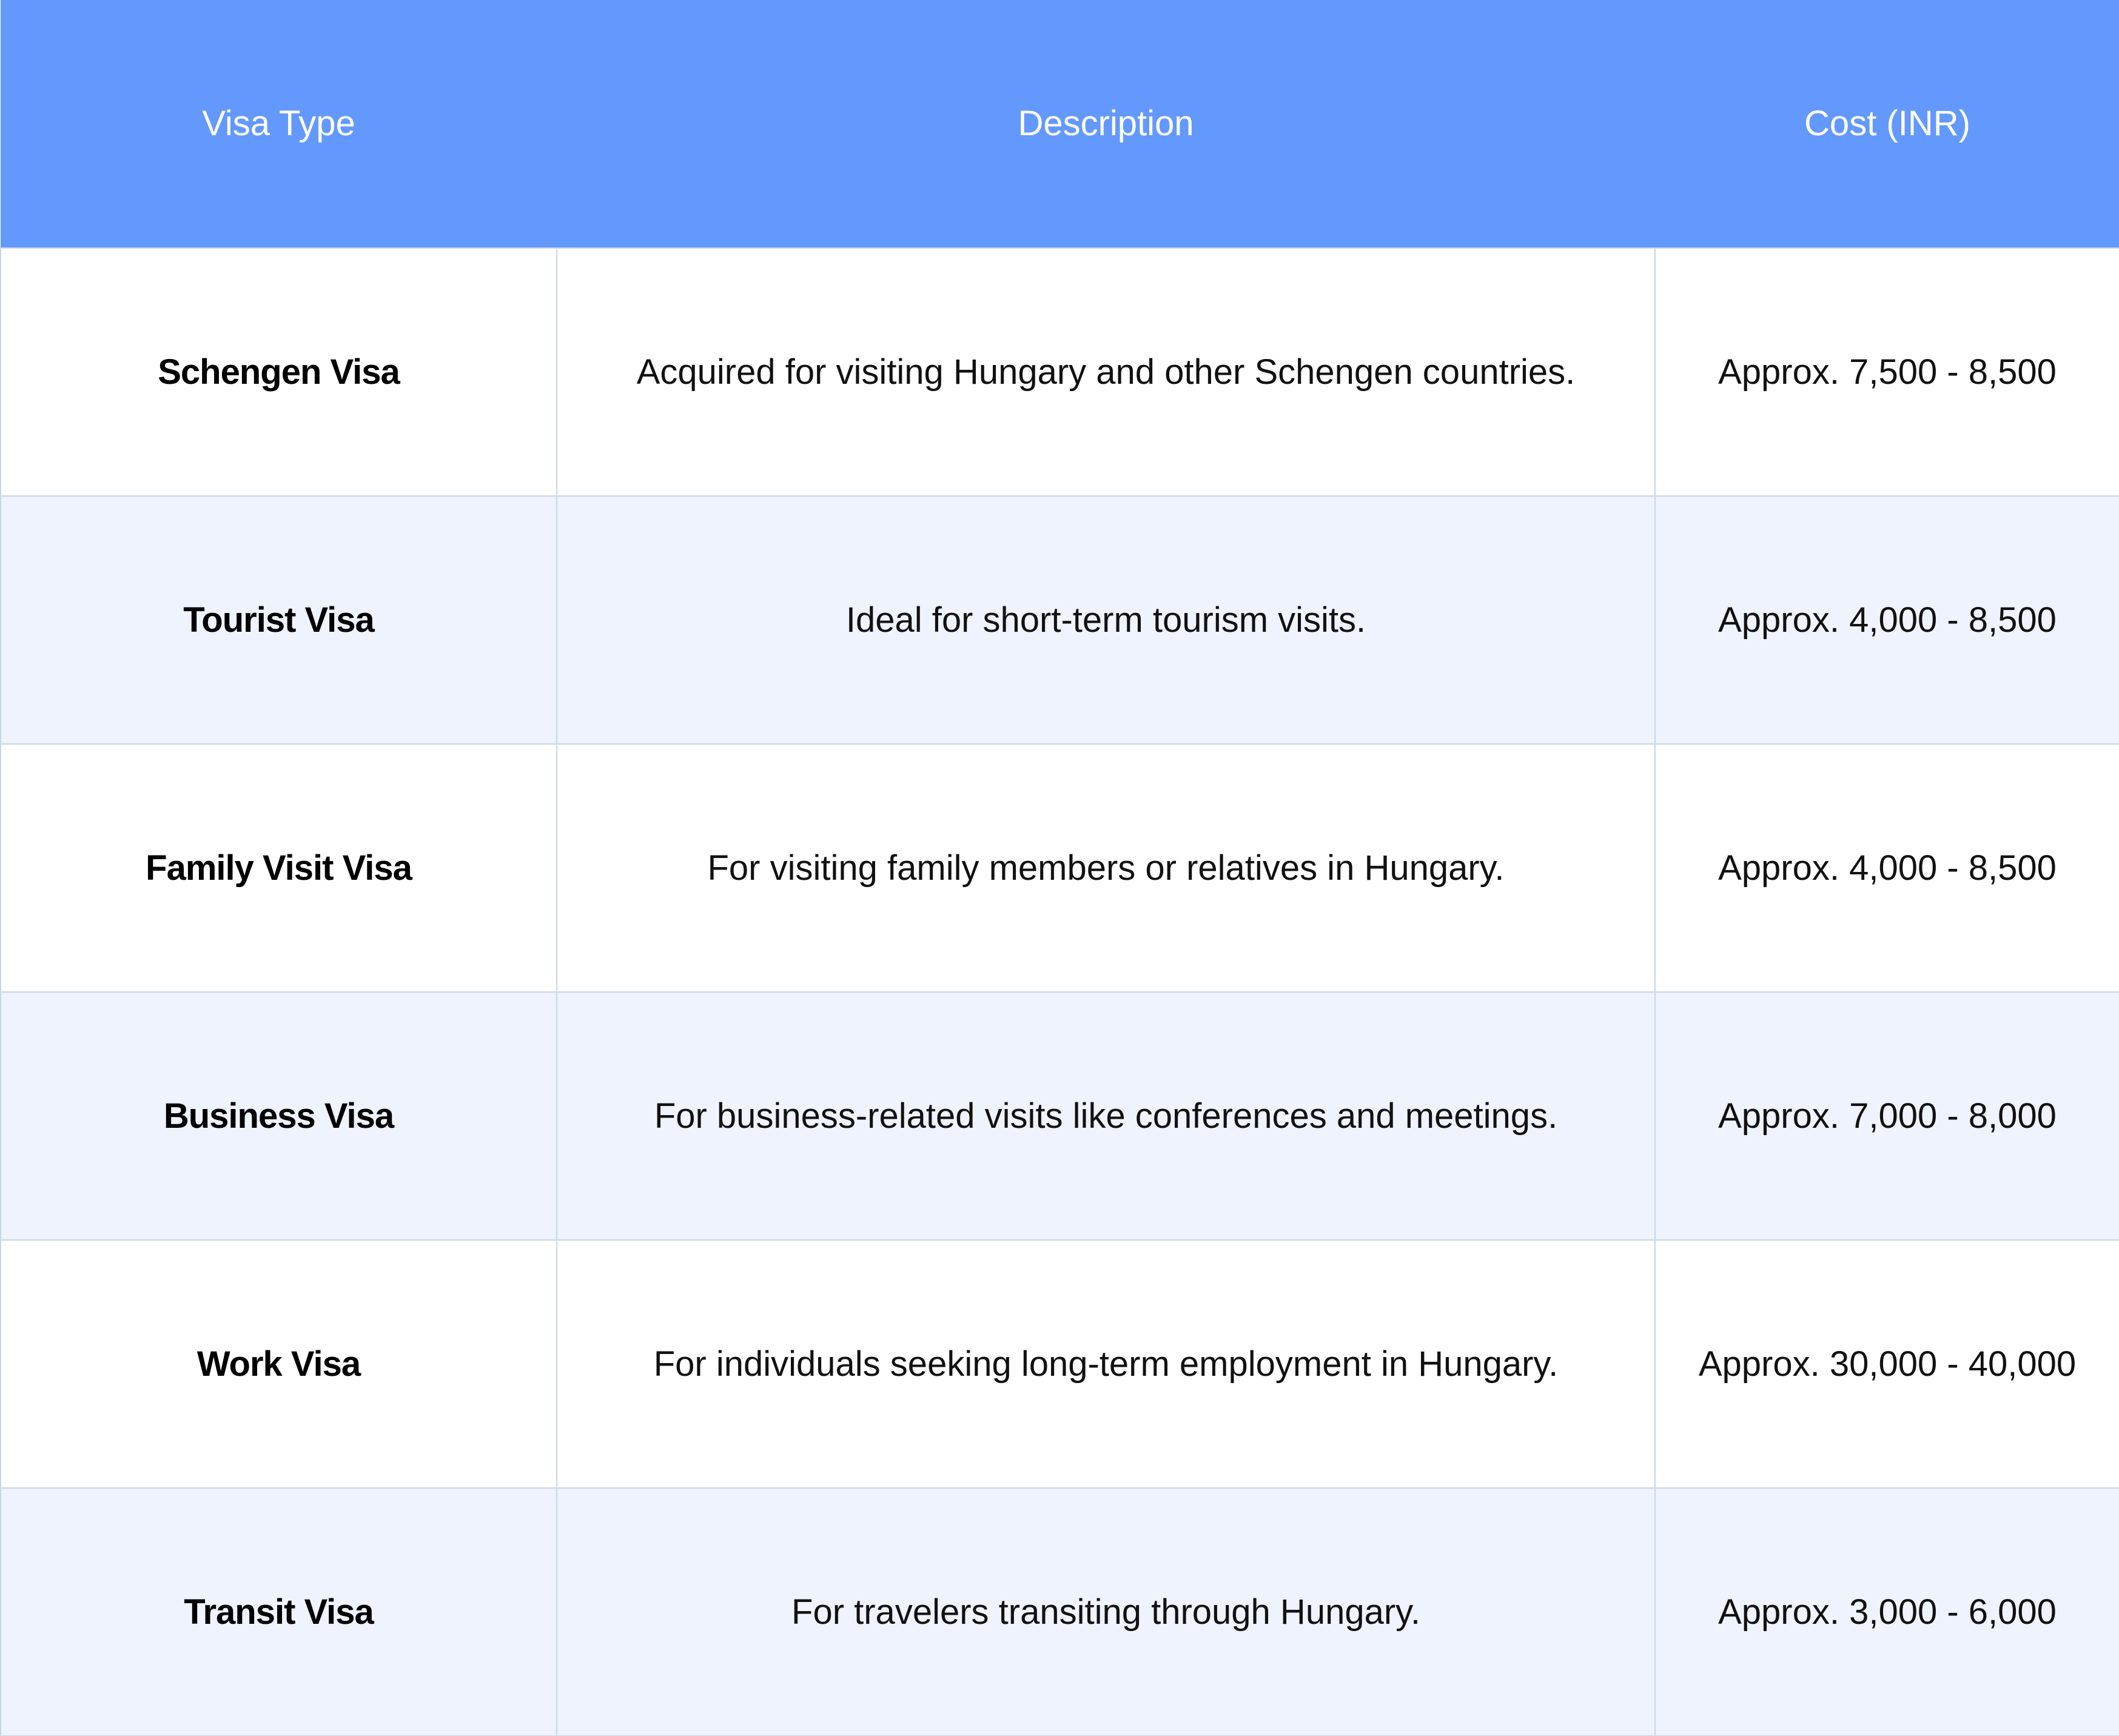 The height and width of the screenshot is (1736, 2119). What do you see at coordinates (1887, 124) in the screenshot?
I see `header-cost: Cost (INR)` at bounding box center [1887, 124].